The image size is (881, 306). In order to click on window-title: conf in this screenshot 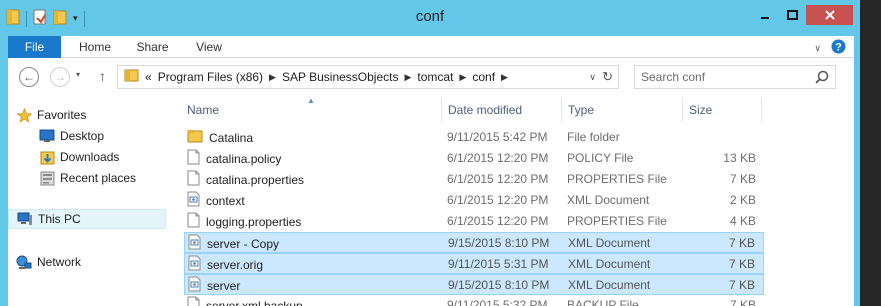, I will do `click(430, 16)`.